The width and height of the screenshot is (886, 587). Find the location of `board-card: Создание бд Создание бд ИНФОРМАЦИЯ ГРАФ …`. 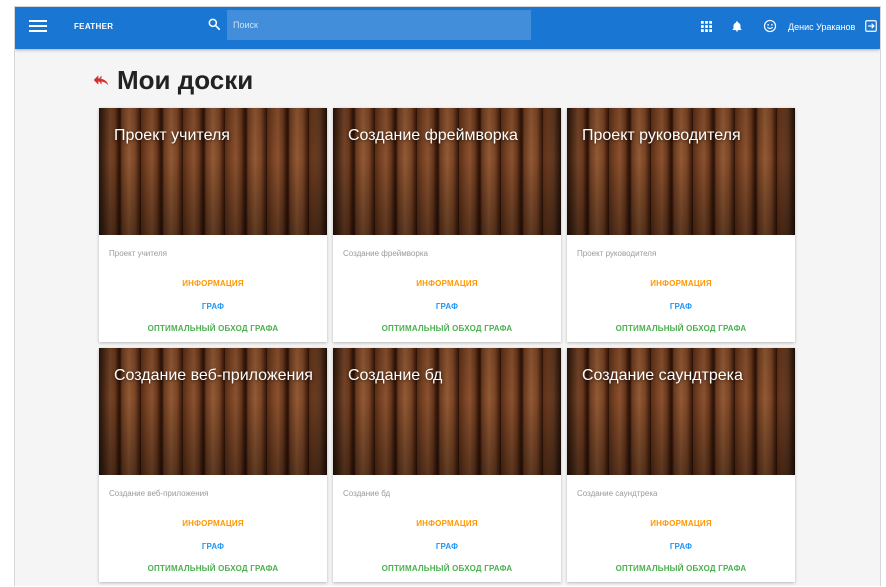

board-card: Создание бд Создание бд ИНФОРМАЦИЯ ГРАФ … is located at coordinates (447, 465).